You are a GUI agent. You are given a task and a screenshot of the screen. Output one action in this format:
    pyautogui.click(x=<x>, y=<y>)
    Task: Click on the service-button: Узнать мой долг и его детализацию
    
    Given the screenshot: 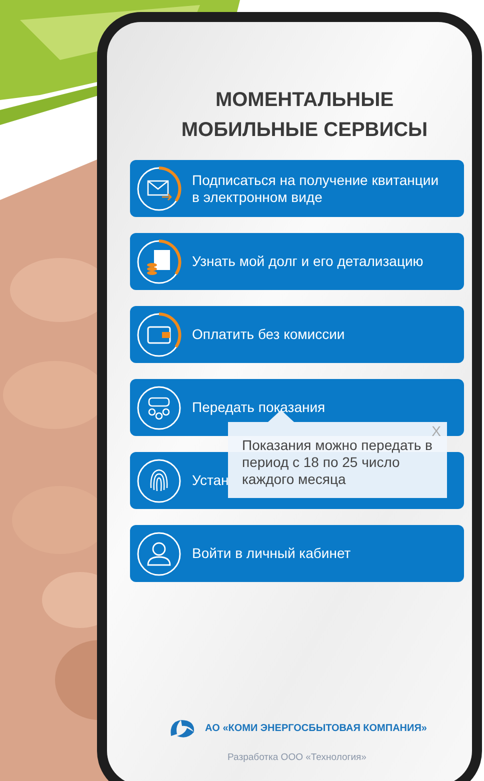 What is the action you would take?
    pyautogui.click(x=297, y=261)
    